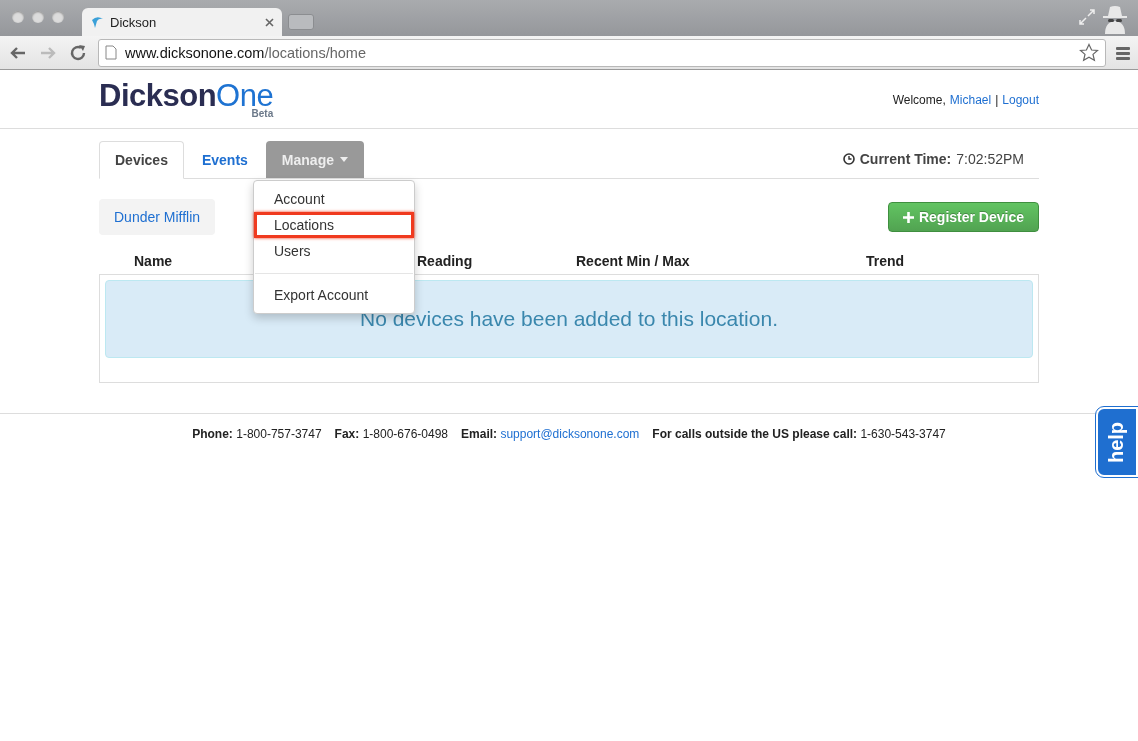 Image resolution: width=1138 pixels, height=741 pixels. What do you see at coordinates (18, 17) in the screenshot?
I see `window-close-light` at bounding box center [18, 17].